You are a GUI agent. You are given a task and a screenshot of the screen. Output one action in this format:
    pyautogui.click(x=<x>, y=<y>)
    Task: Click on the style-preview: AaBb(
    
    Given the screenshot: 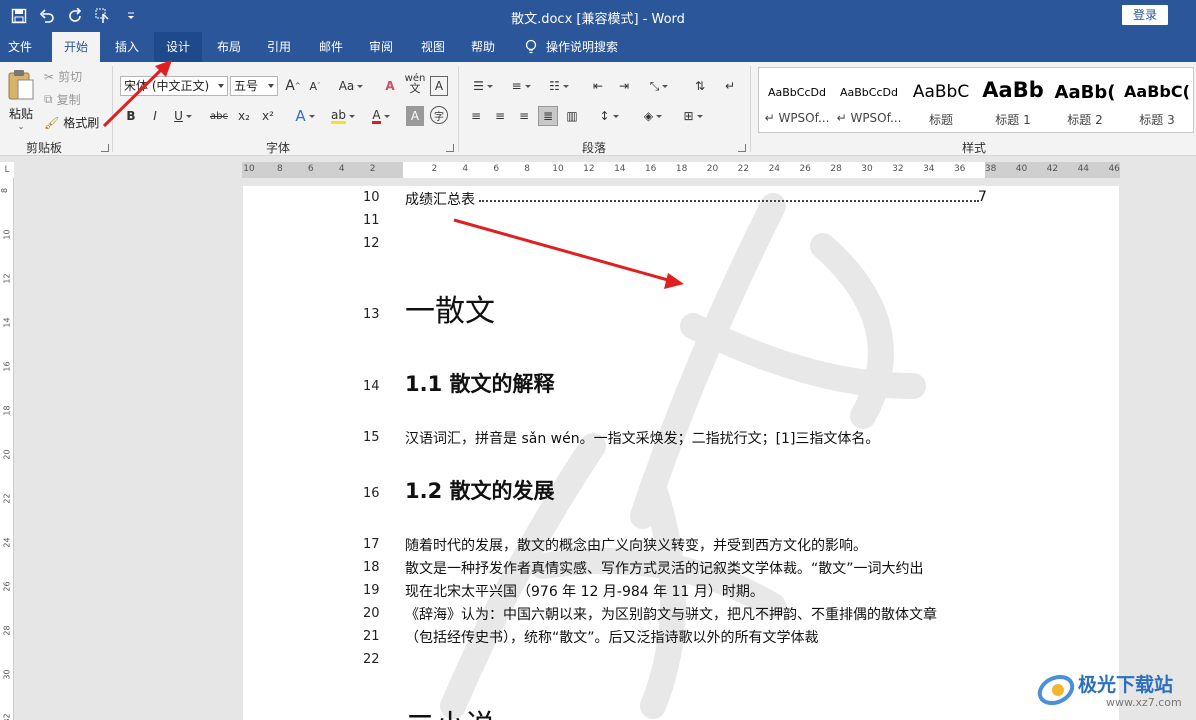 What is the action you would take?
    pyautogui.click(x=1085, y=92)
    